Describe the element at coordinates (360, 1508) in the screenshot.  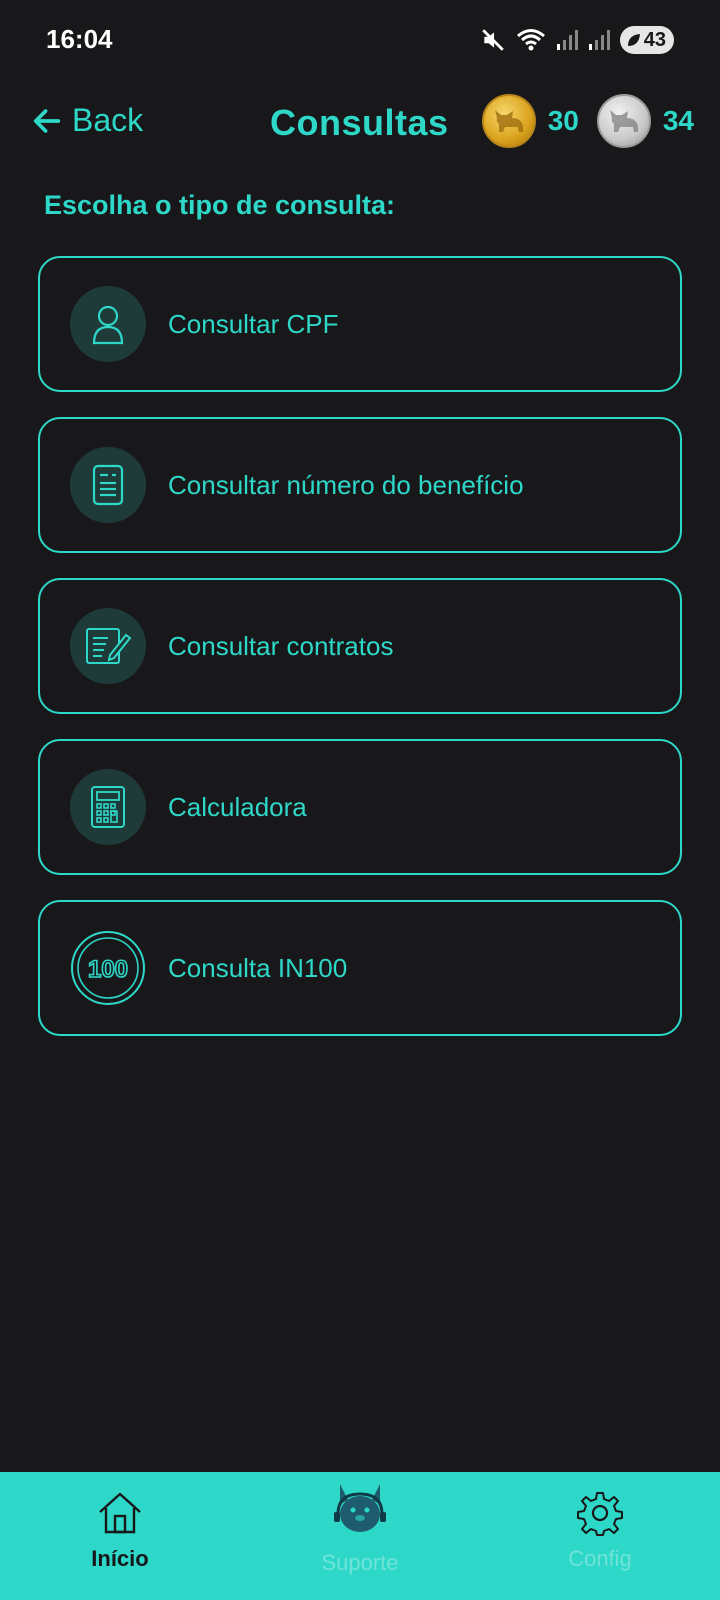
I see `support-dog-icon` at that location.